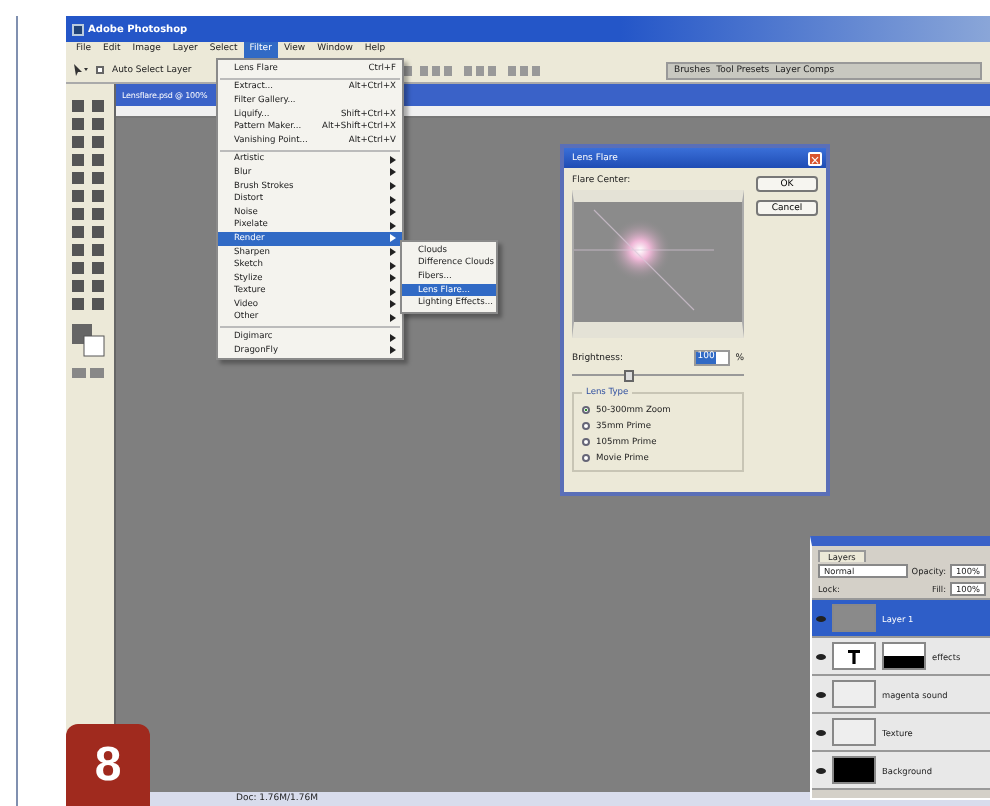 The image size is (990, 806). What do you see at coordinates (658, 264) in the screenshot?
I see `lens-flare-preview` at bounding box center [658, 264].